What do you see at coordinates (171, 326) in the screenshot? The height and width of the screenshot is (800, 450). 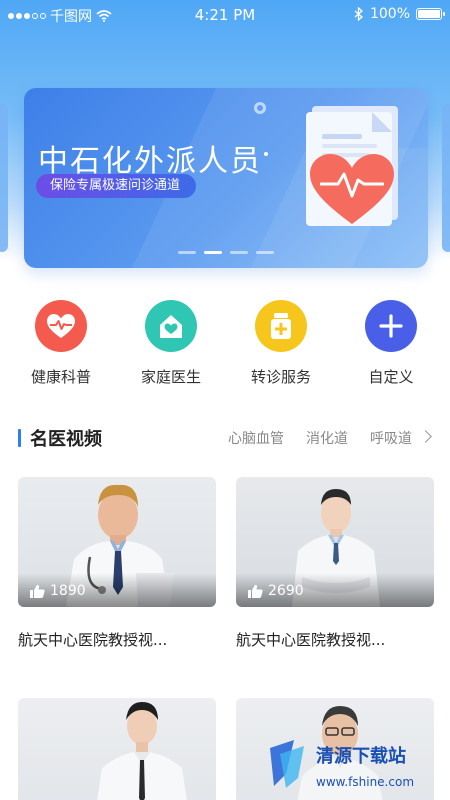 I see `house-heart-icon` at bounding box center [171, 326].